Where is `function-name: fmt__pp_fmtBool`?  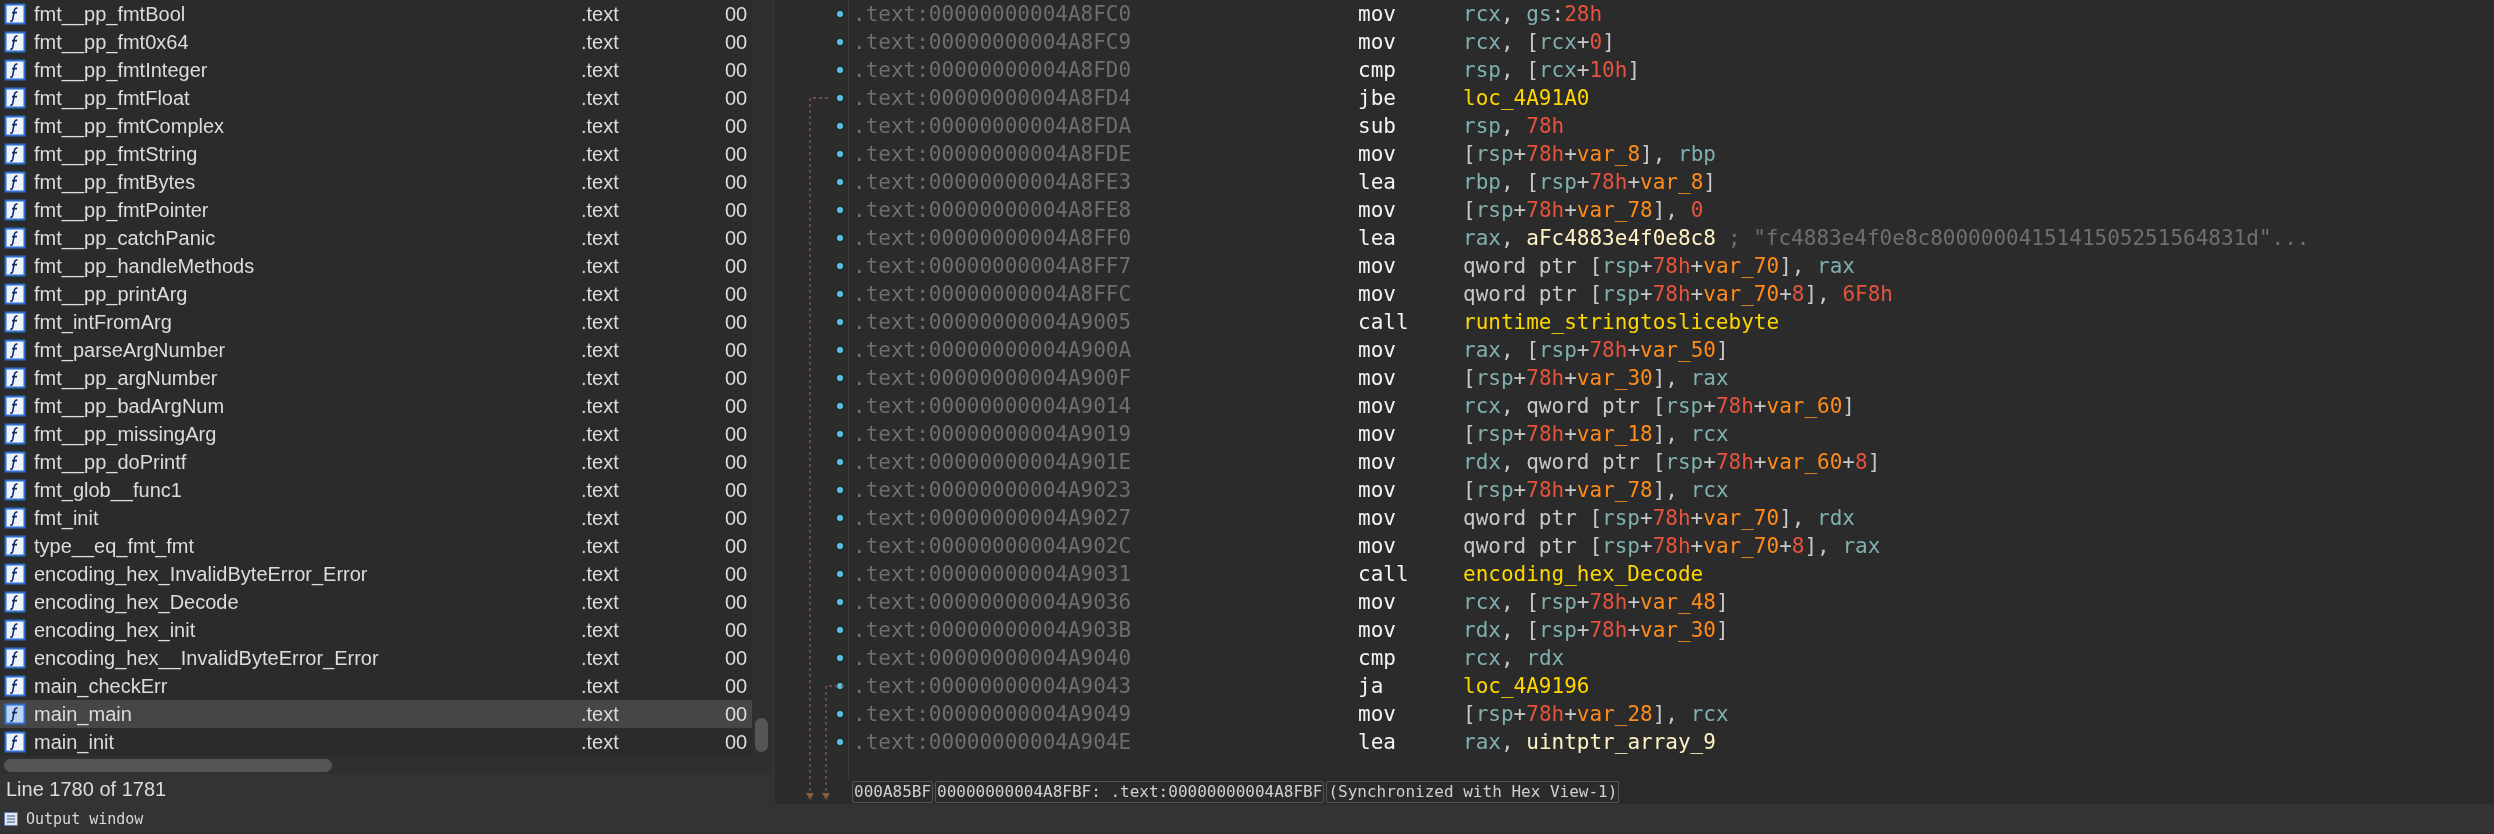
function-name: fmt__pp_fmtBool is located at coordinates (110, 14).